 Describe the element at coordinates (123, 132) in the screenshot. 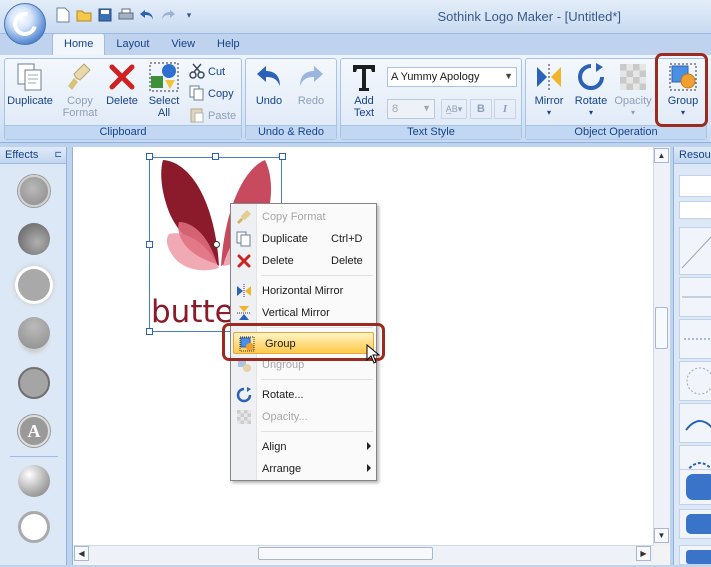

I see `clipboard-group-label: Clipboard` at that location.